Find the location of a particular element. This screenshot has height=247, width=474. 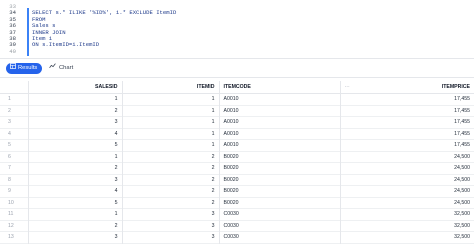

column-header-salesid: SALESID is located at coordinates (75, 87).